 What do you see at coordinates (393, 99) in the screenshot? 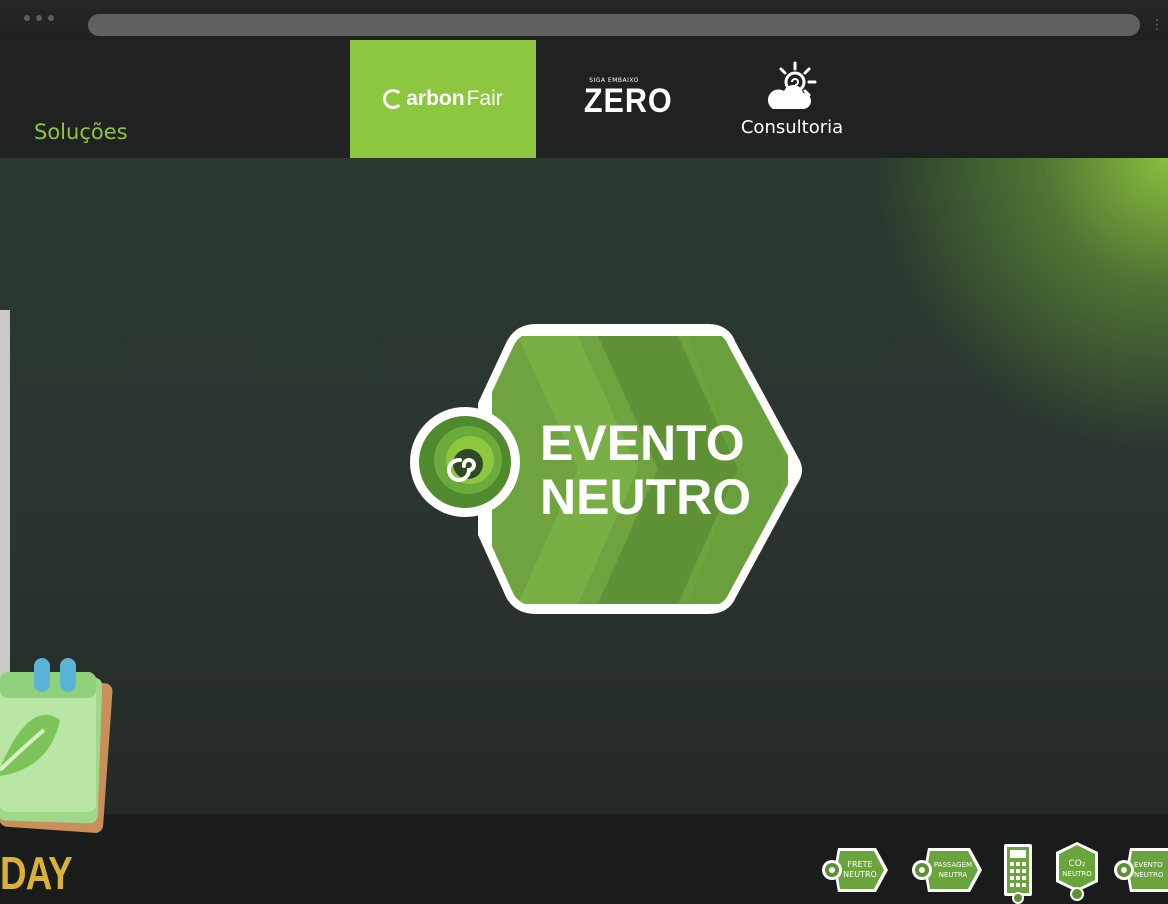
I see `carbonfair-c-icon` at bounding box center [393, 99].